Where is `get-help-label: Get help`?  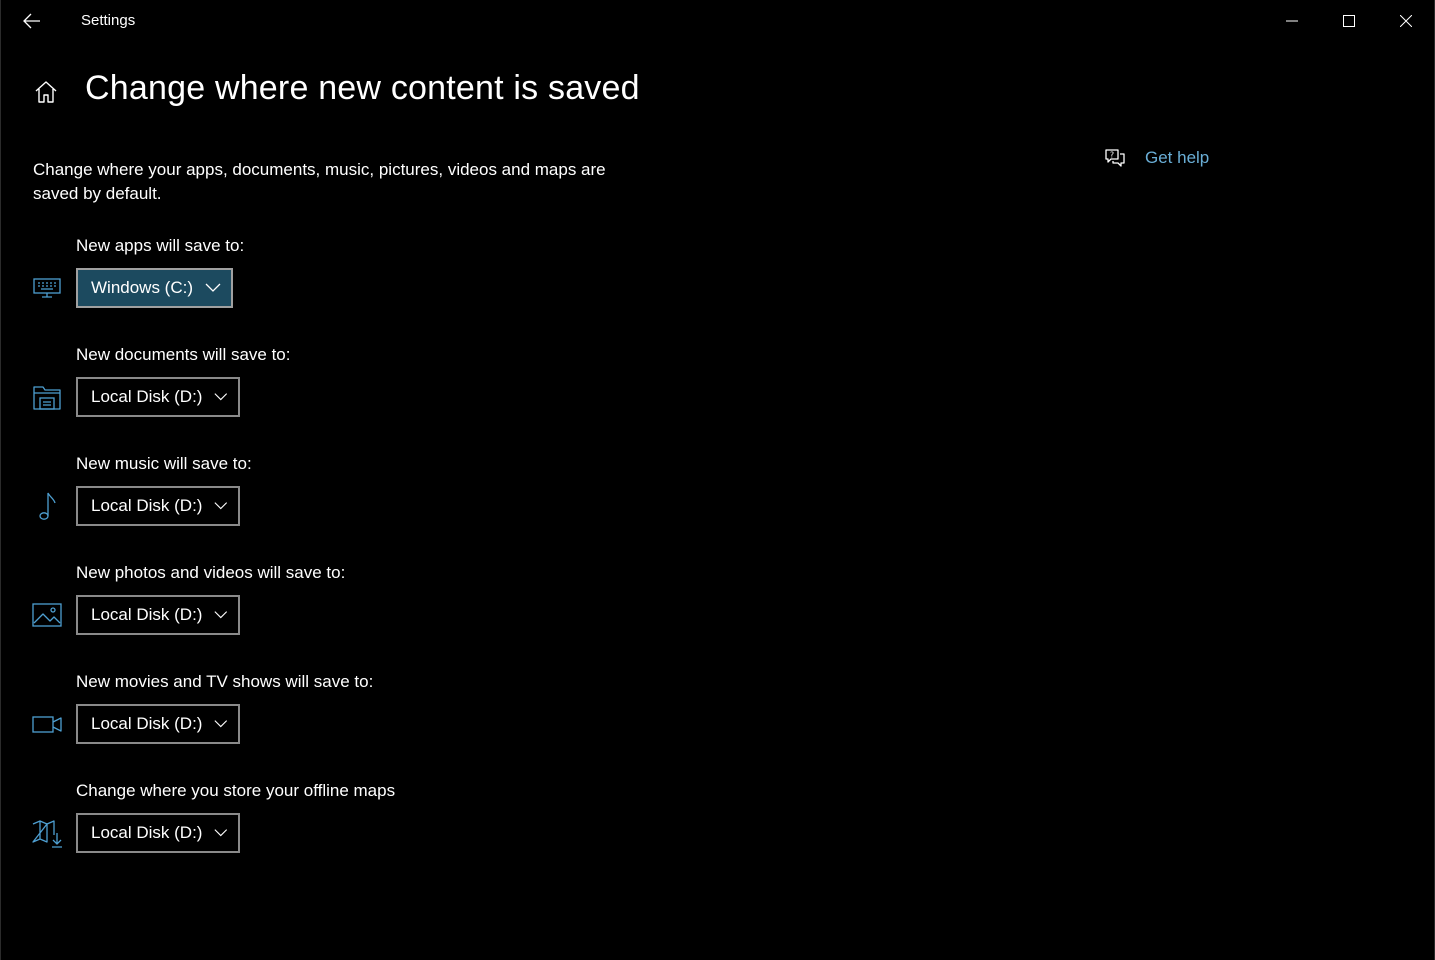 get-help-label: Get help is located at coordinates (1177, 157).